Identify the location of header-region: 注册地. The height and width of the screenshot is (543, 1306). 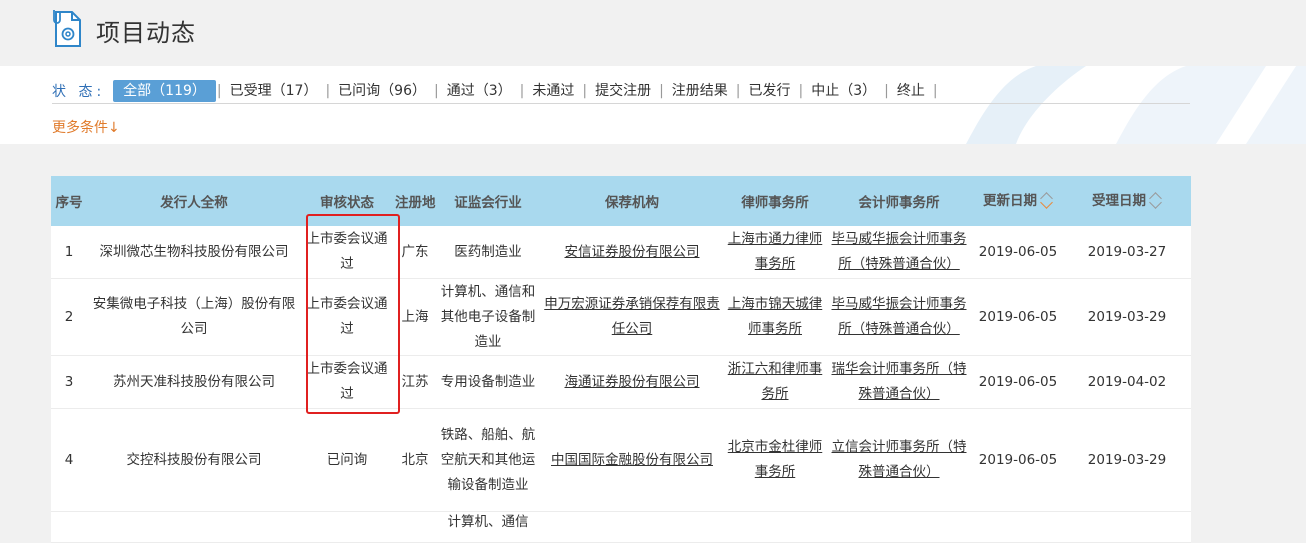
(415, 201).